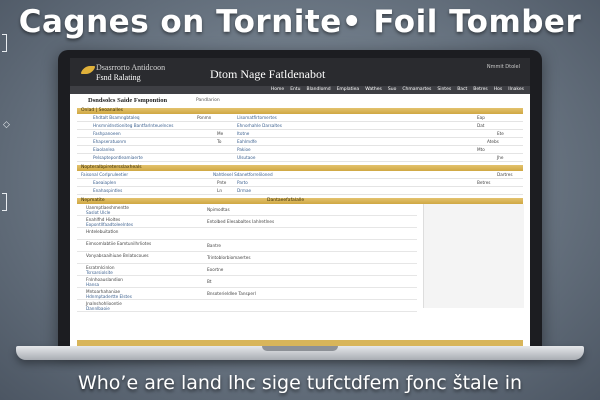 Image resolution: width=600 pixels, height=400 pixels. Describe the element at coordinates (247, 141) in the screenshot. I see `table-cell: Eahlmdfe` at that location.